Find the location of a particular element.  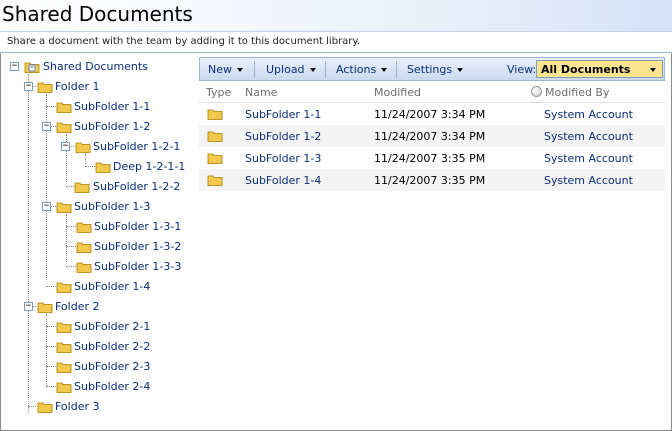

tree-node-label: SubFolder 2-4 is located at coordinates (112, 386).